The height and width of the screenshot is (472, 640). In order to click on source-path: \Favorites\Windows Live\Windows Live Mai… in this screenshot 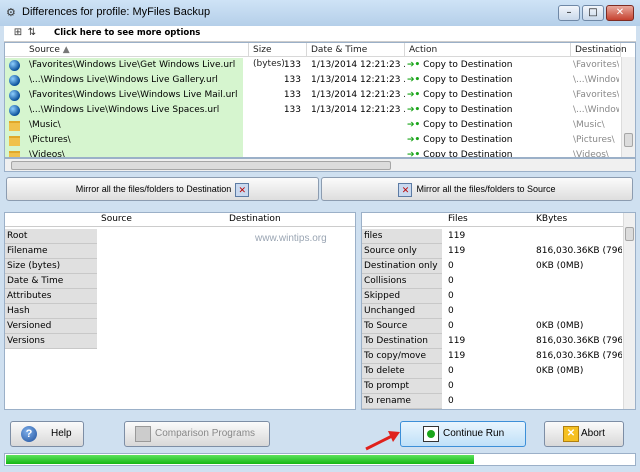, I will do `click(133, 95)`.